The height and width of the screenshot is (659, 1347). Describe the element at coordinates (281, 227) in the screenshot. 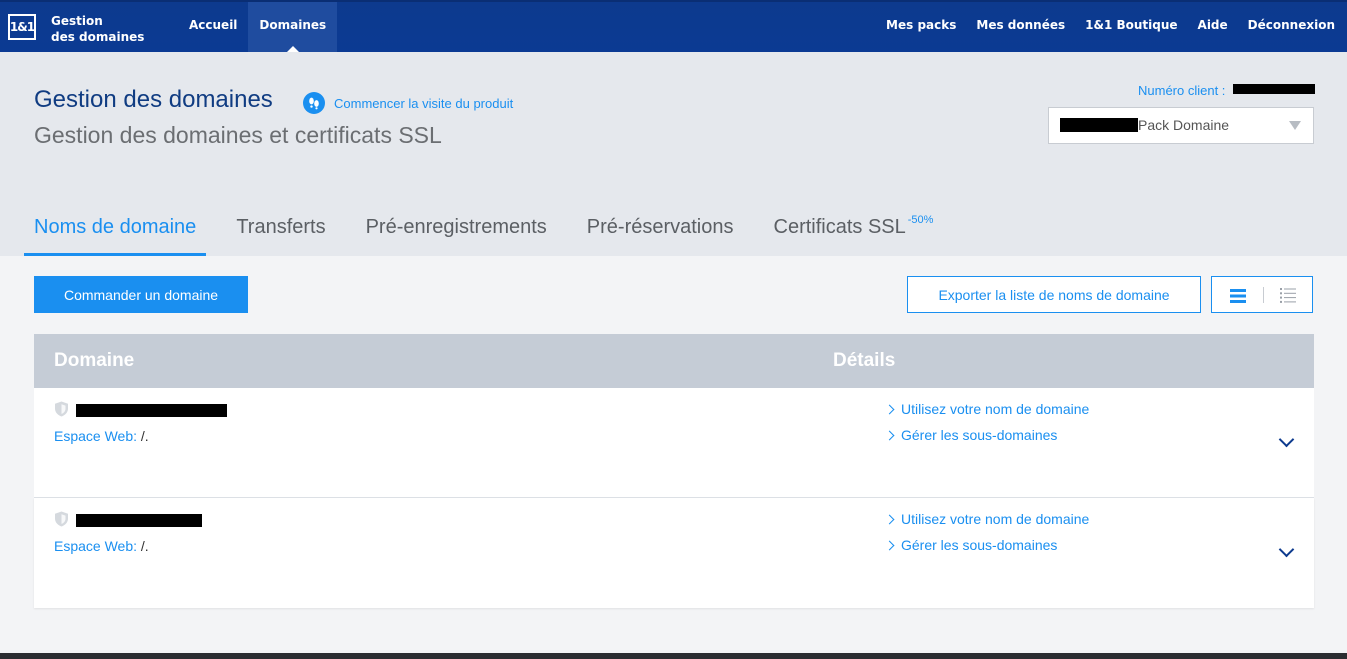

I see `tab-label: Transferts` at that location.